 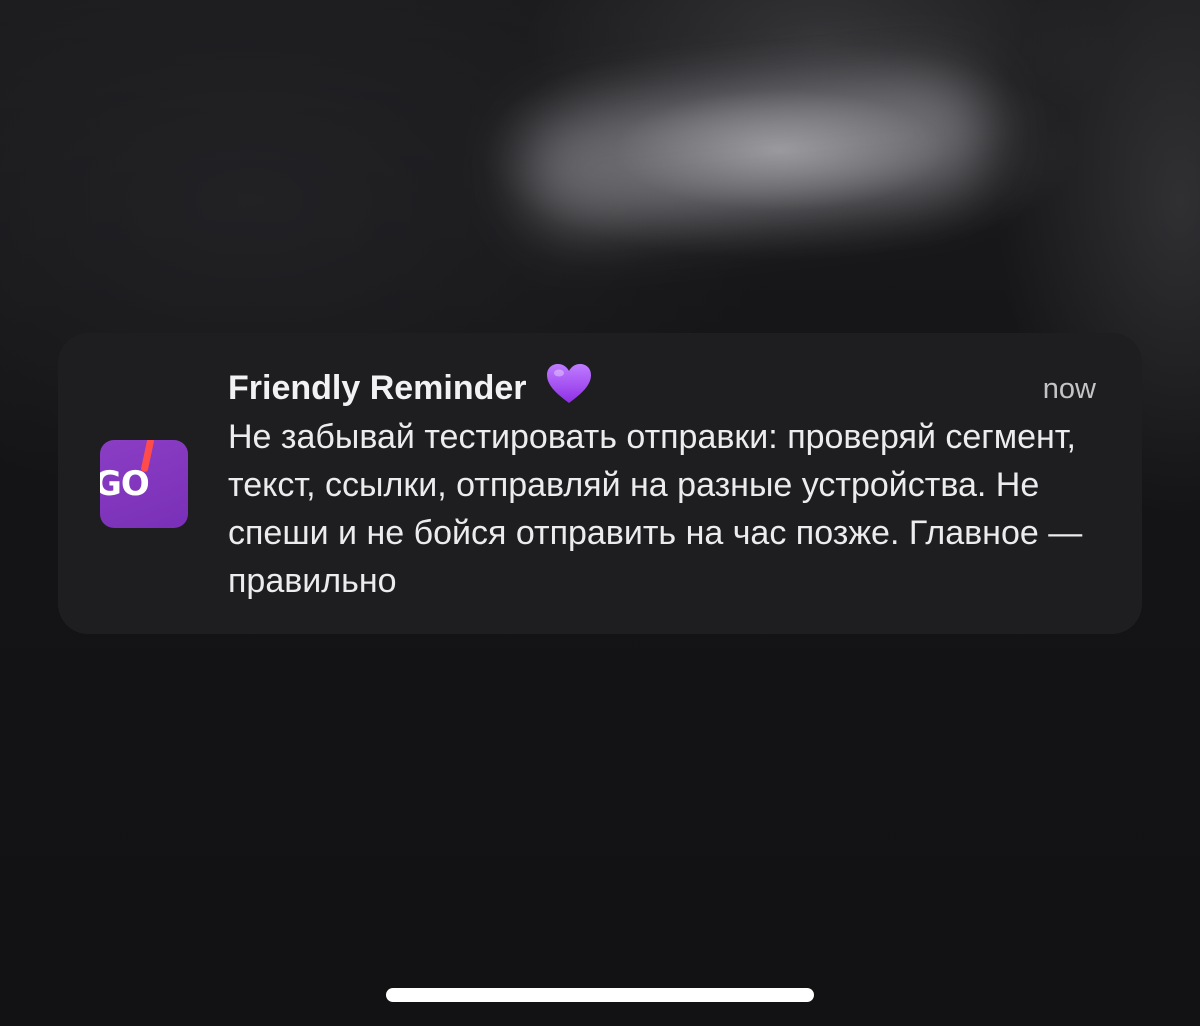 I want to click on app-icon: GO, so click(x=144, y=484).